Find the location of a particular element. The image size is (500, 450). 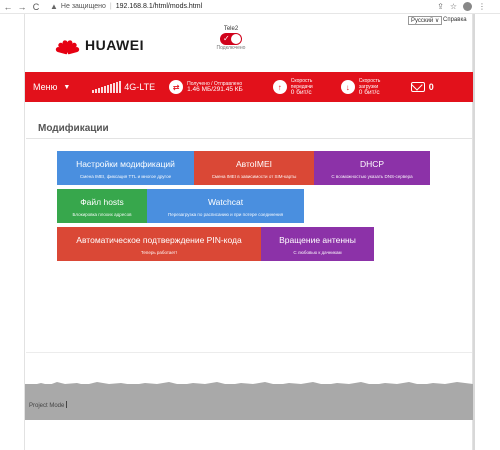

tile-antenna-rotation: Вращение антенны С любовью к дачникам is located at coordinates (317, 244).